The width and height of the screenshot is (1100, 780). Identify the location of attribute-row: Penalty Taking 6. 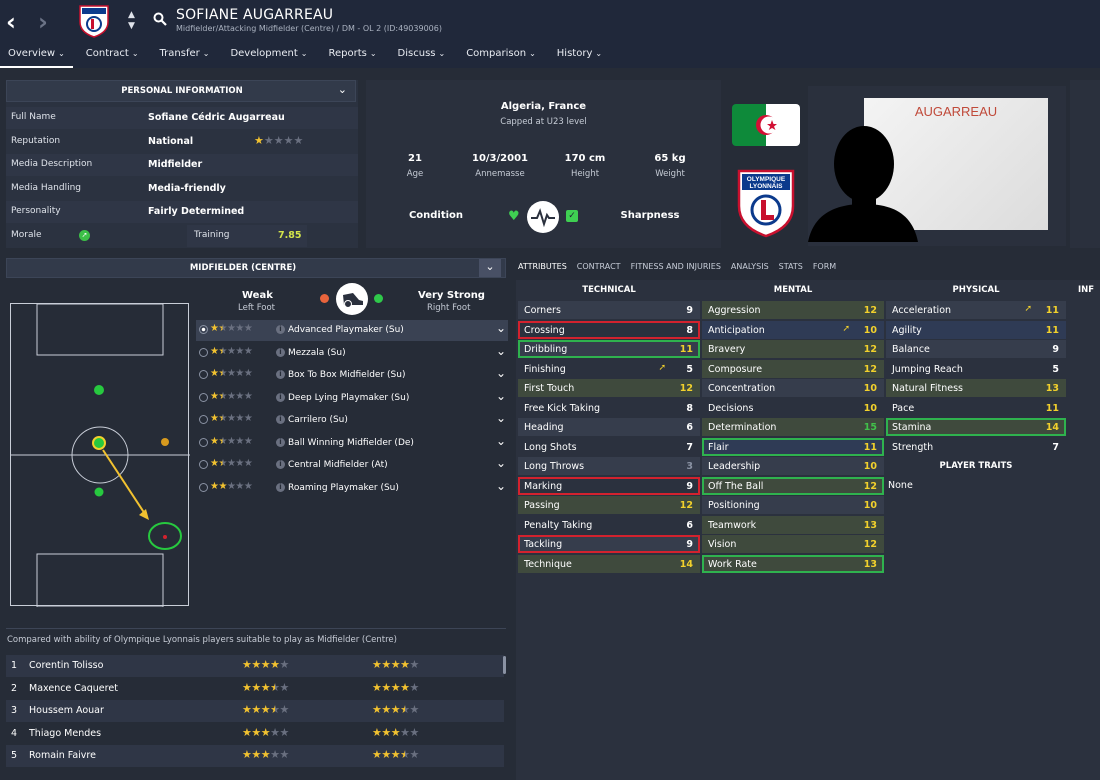
(609, 525).